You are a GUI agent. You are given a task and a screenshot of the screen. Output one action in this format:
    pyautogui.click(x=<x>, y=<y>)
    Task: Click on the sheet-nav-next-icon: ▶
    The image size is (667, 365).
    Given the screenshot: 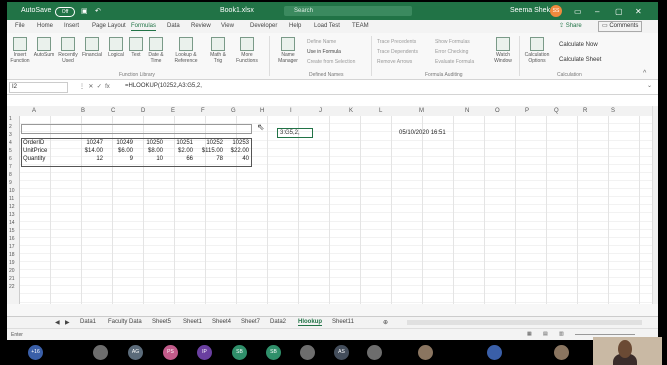 What is the action you would take?
    pyautogui.click(x=67, y=322)
    